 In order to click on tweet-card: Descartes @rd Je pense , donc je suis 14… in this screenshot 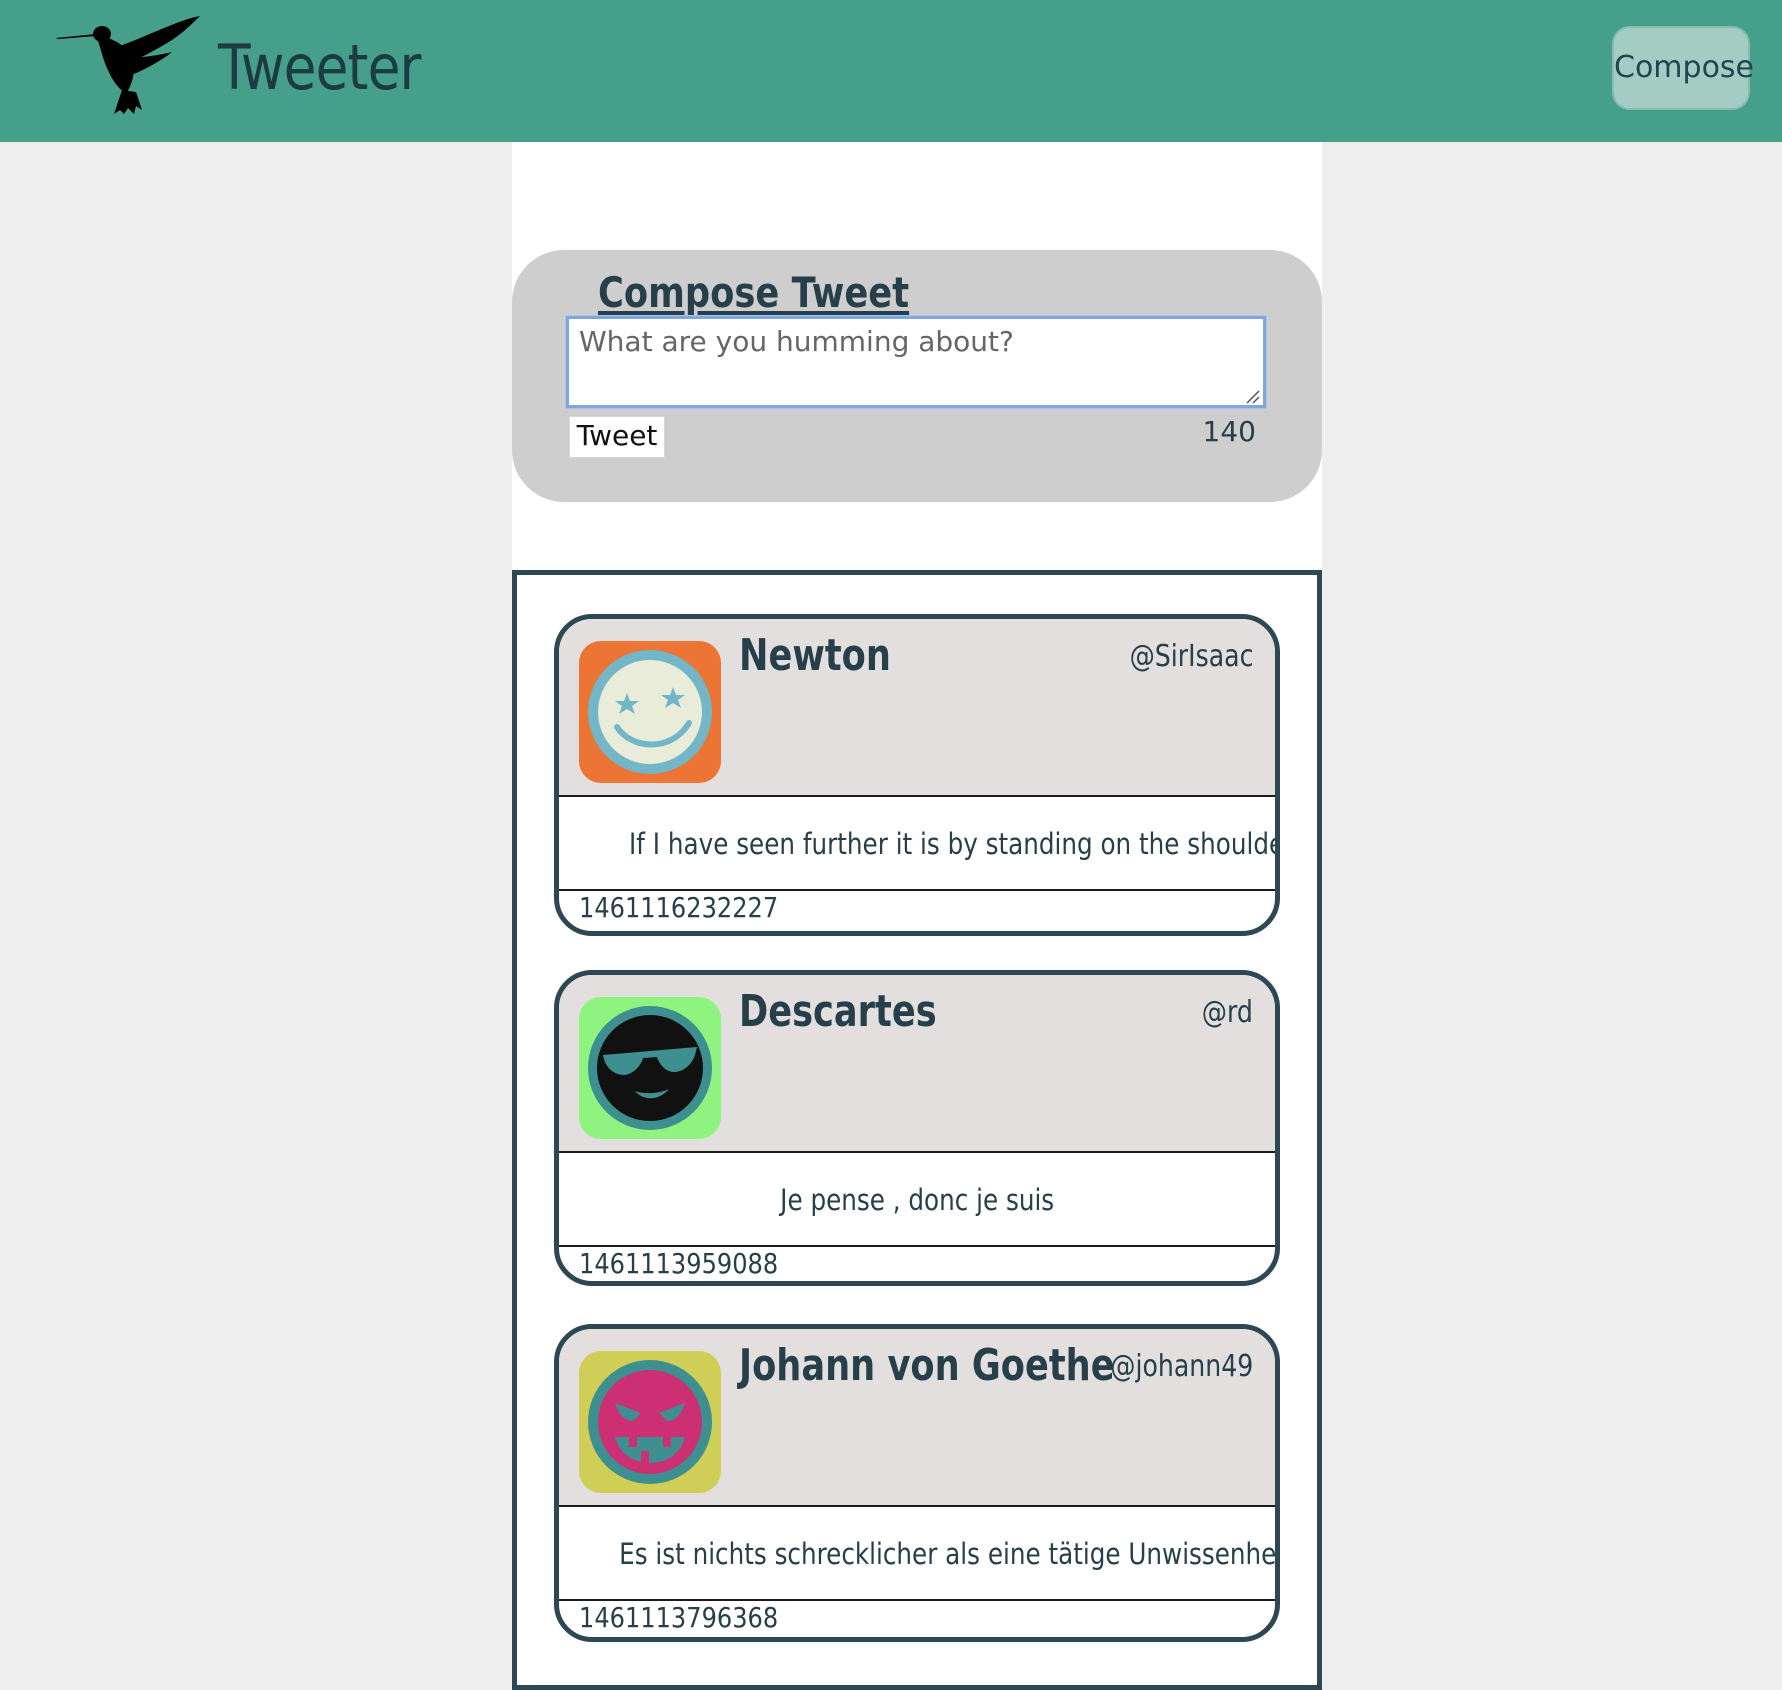, I will do `click(917, 1128)`.